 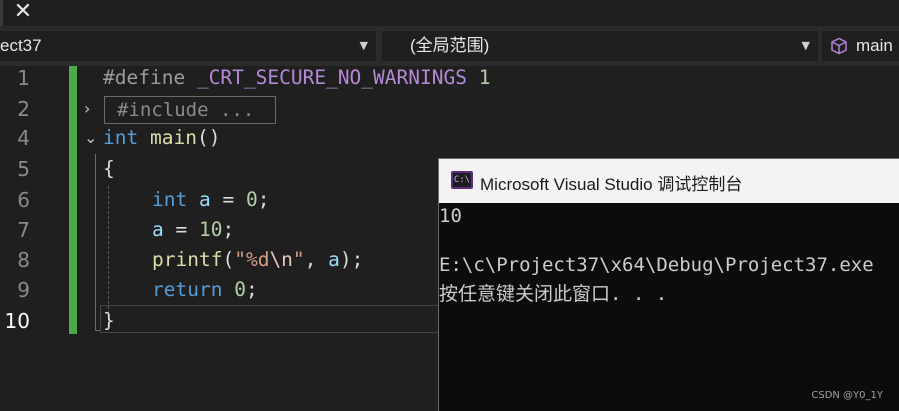 What do you see at coordinates (874, 45) in the screenshot?
I see `member-dropdown-label: main` at bounding box center [874, 45].